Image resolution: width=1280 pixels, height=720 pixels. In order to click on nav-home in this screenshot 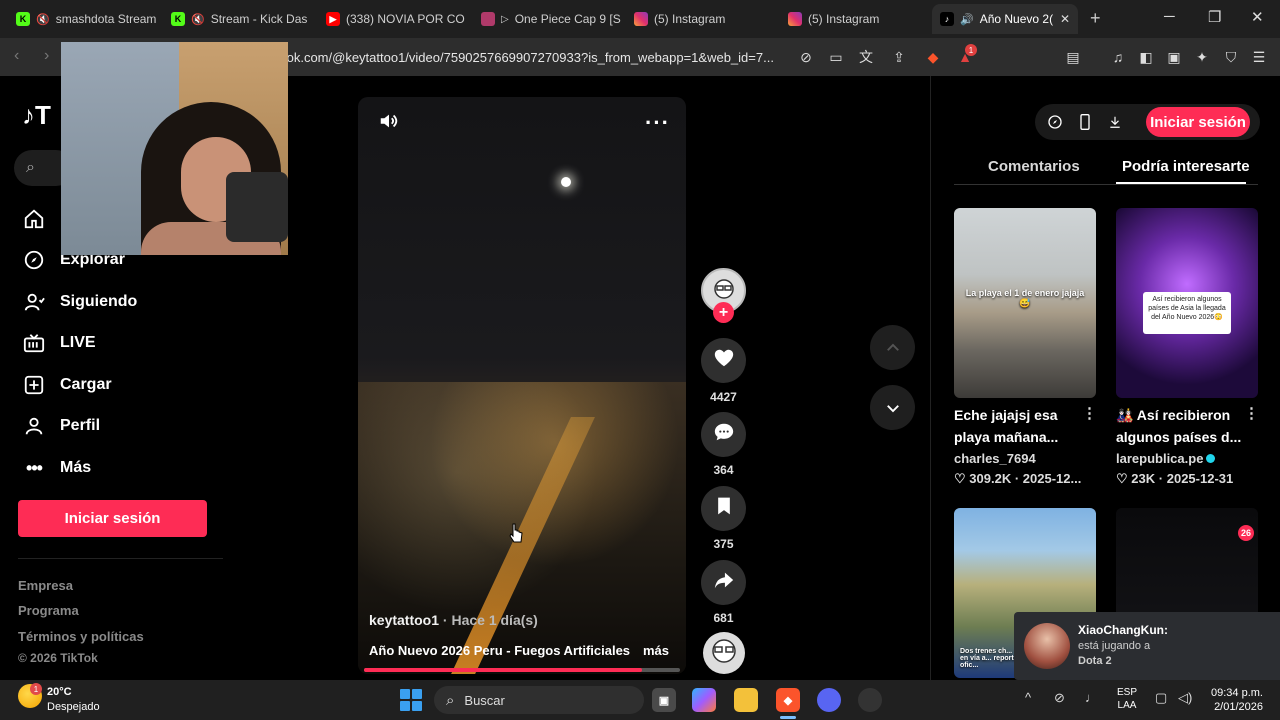, I will do `click(34, 219)`.